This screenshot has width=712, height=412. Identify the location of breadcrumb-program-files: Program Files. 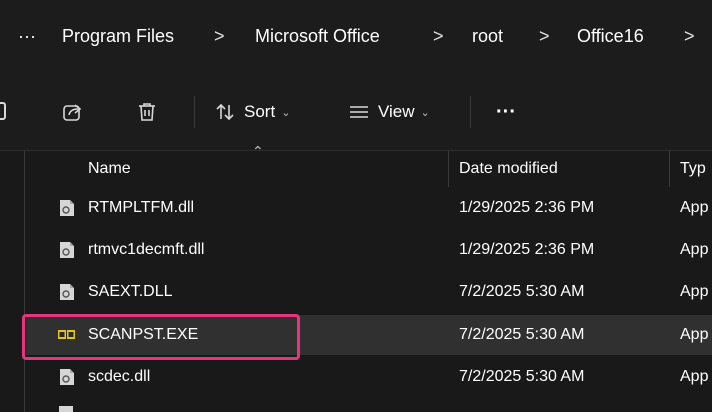
(118, 36).